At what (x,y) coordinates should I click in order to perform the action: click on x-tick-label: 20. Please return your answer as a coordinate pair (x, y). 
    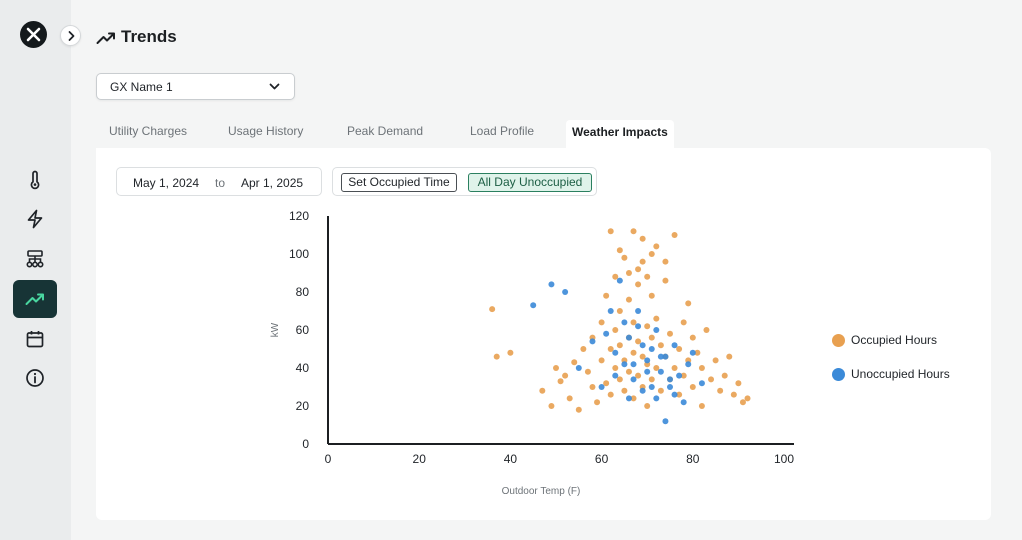
    Looking at the image, I should click on (420, 459).